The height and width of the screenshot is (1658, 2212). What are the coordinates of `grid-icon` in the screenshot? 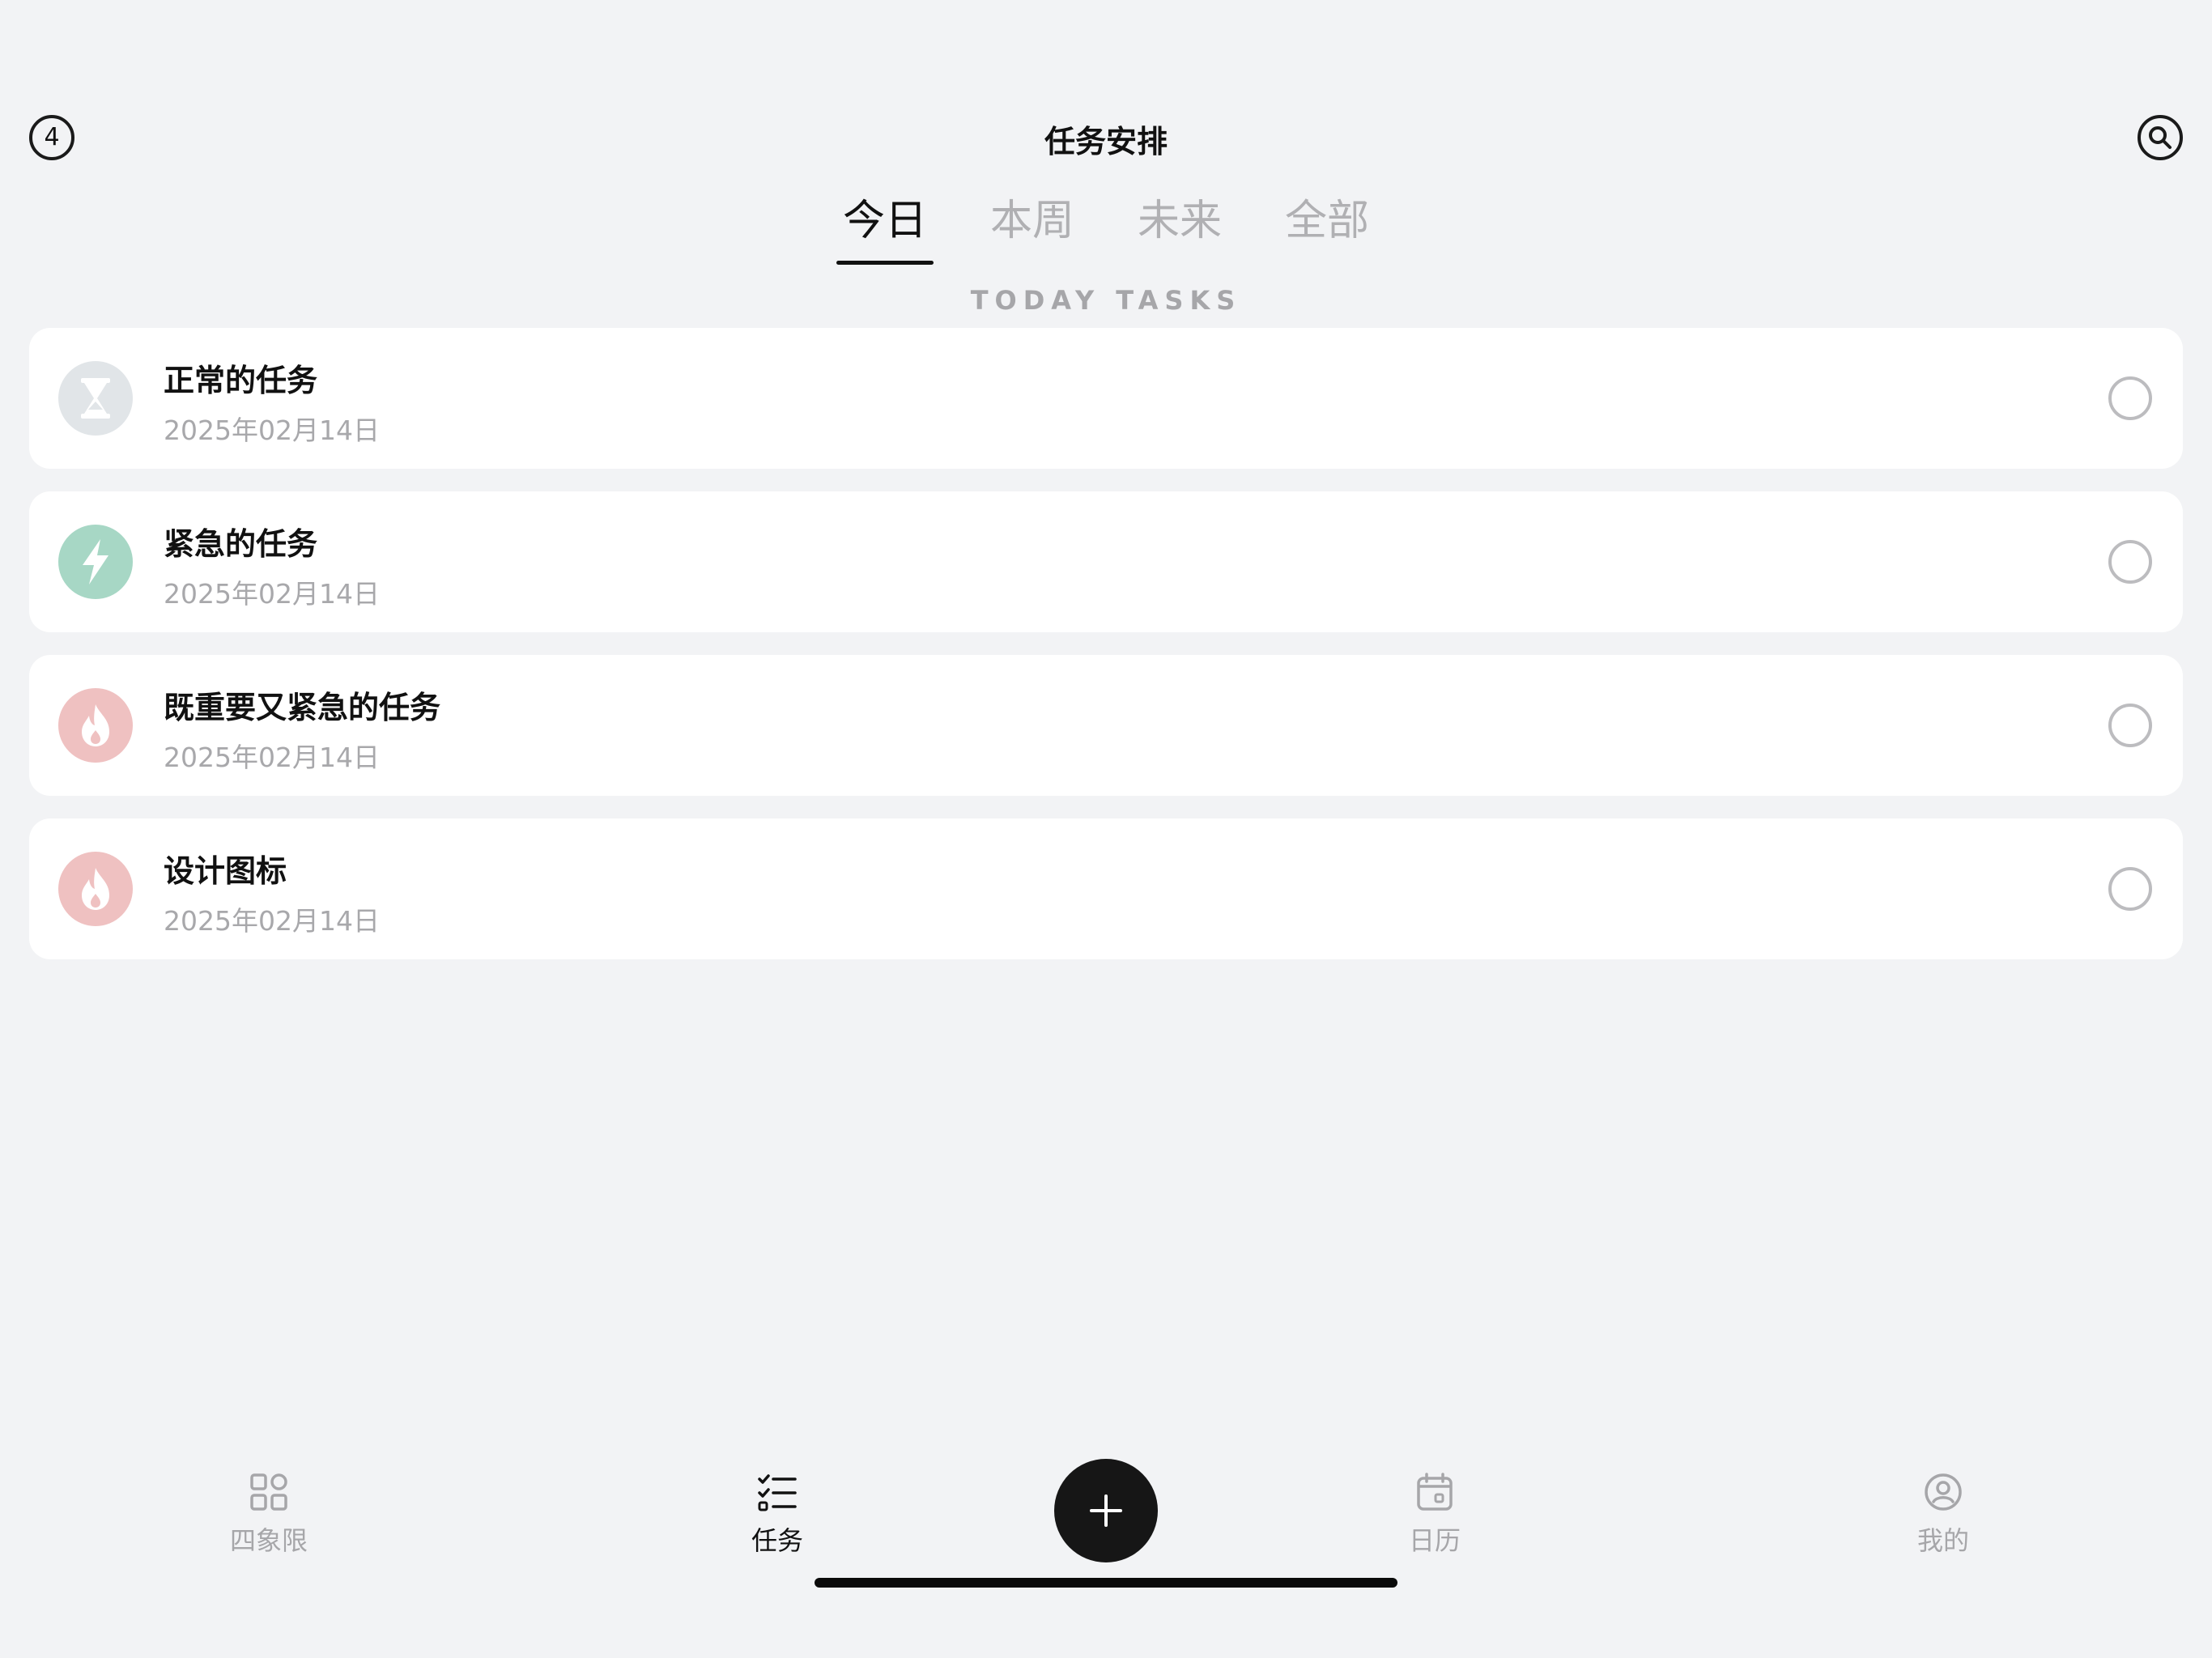 It's located at (268, 1492).